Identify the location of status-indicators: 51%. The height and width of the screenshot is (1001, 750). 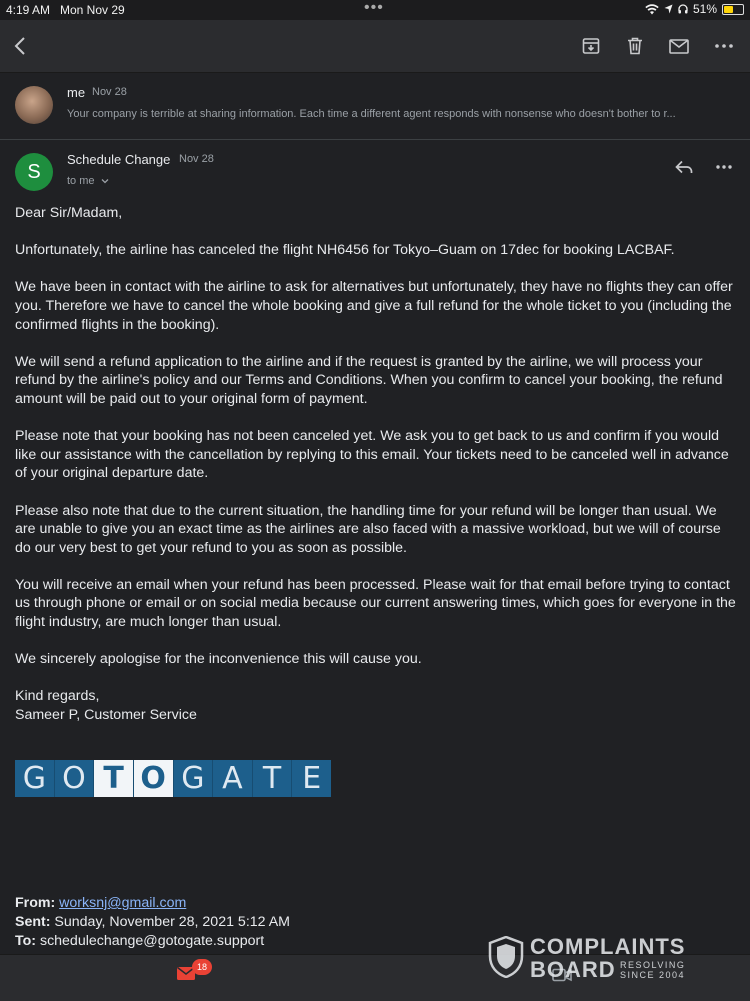
(694, 9).